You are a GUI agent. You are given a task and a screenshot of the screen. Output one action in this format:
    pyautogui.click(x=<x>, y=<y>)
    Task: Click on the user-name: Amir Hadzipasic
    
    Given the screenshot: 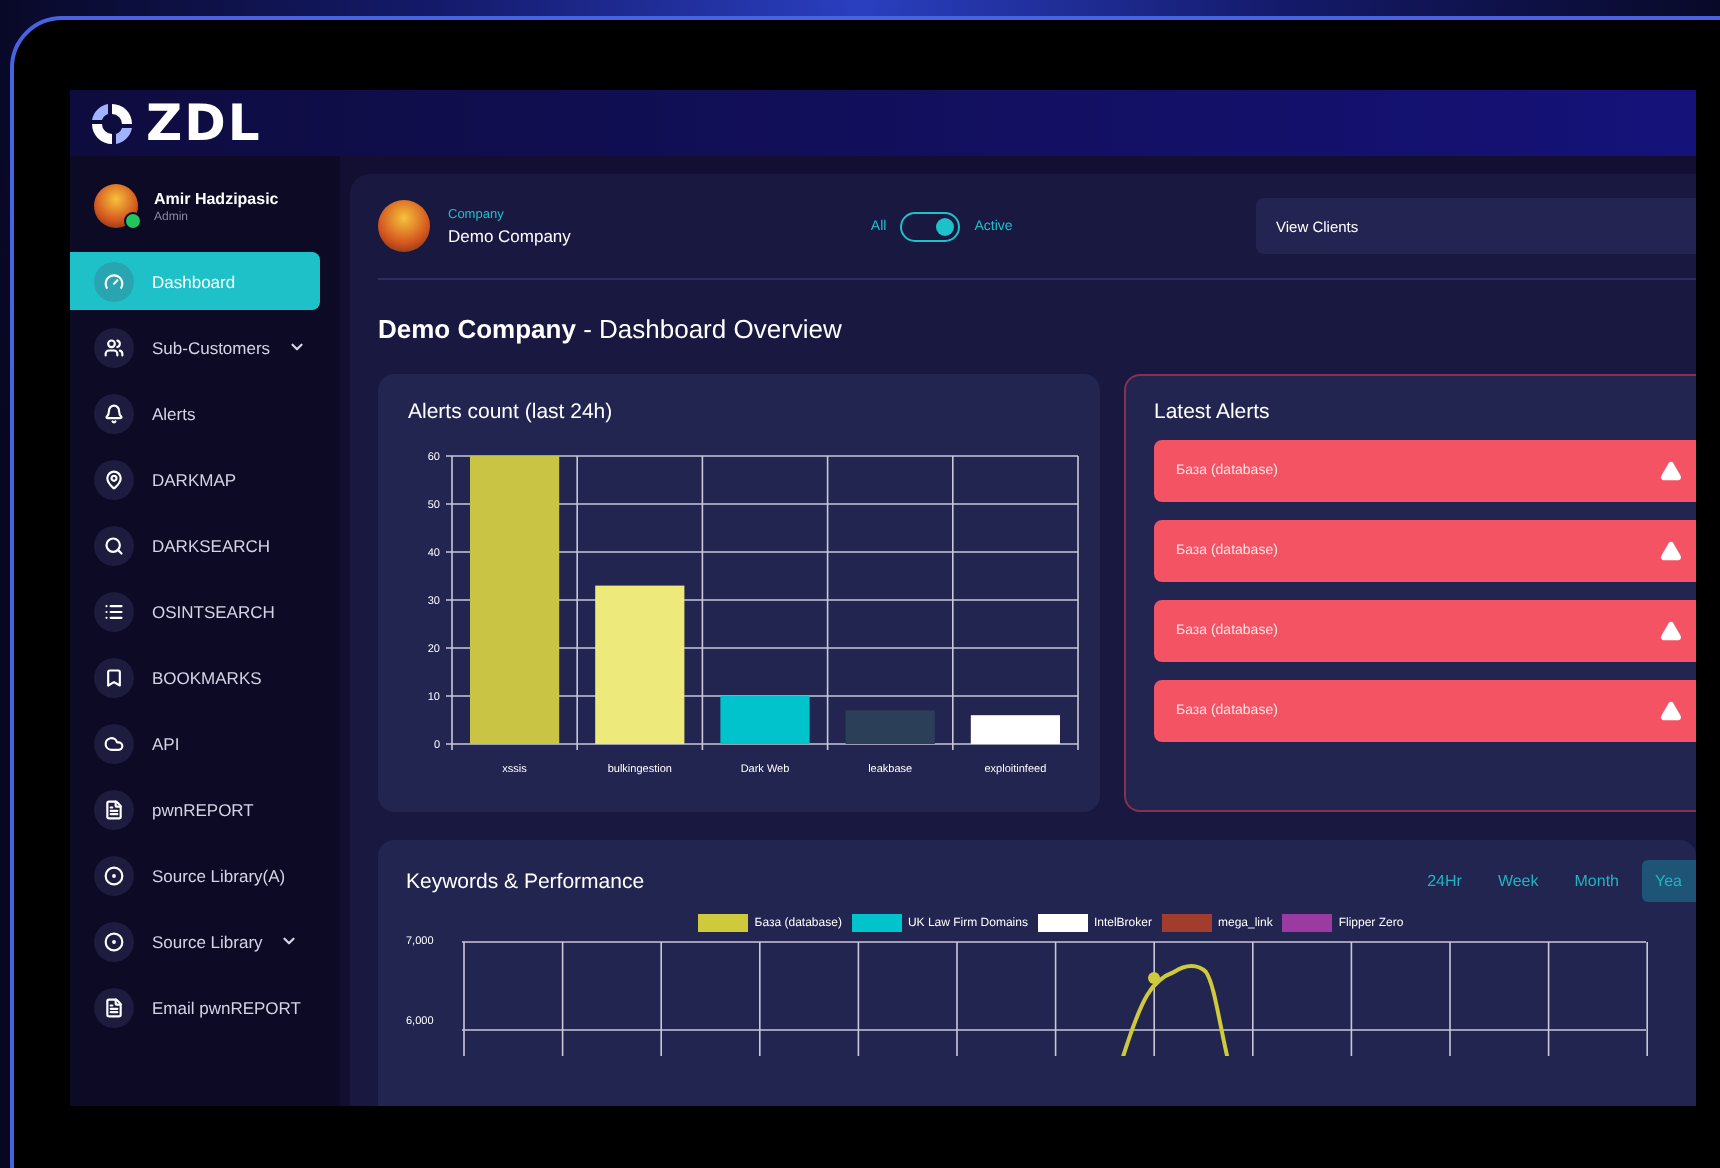 What is the action you would take?
    pyautogui.click(x=216, y=198)
    